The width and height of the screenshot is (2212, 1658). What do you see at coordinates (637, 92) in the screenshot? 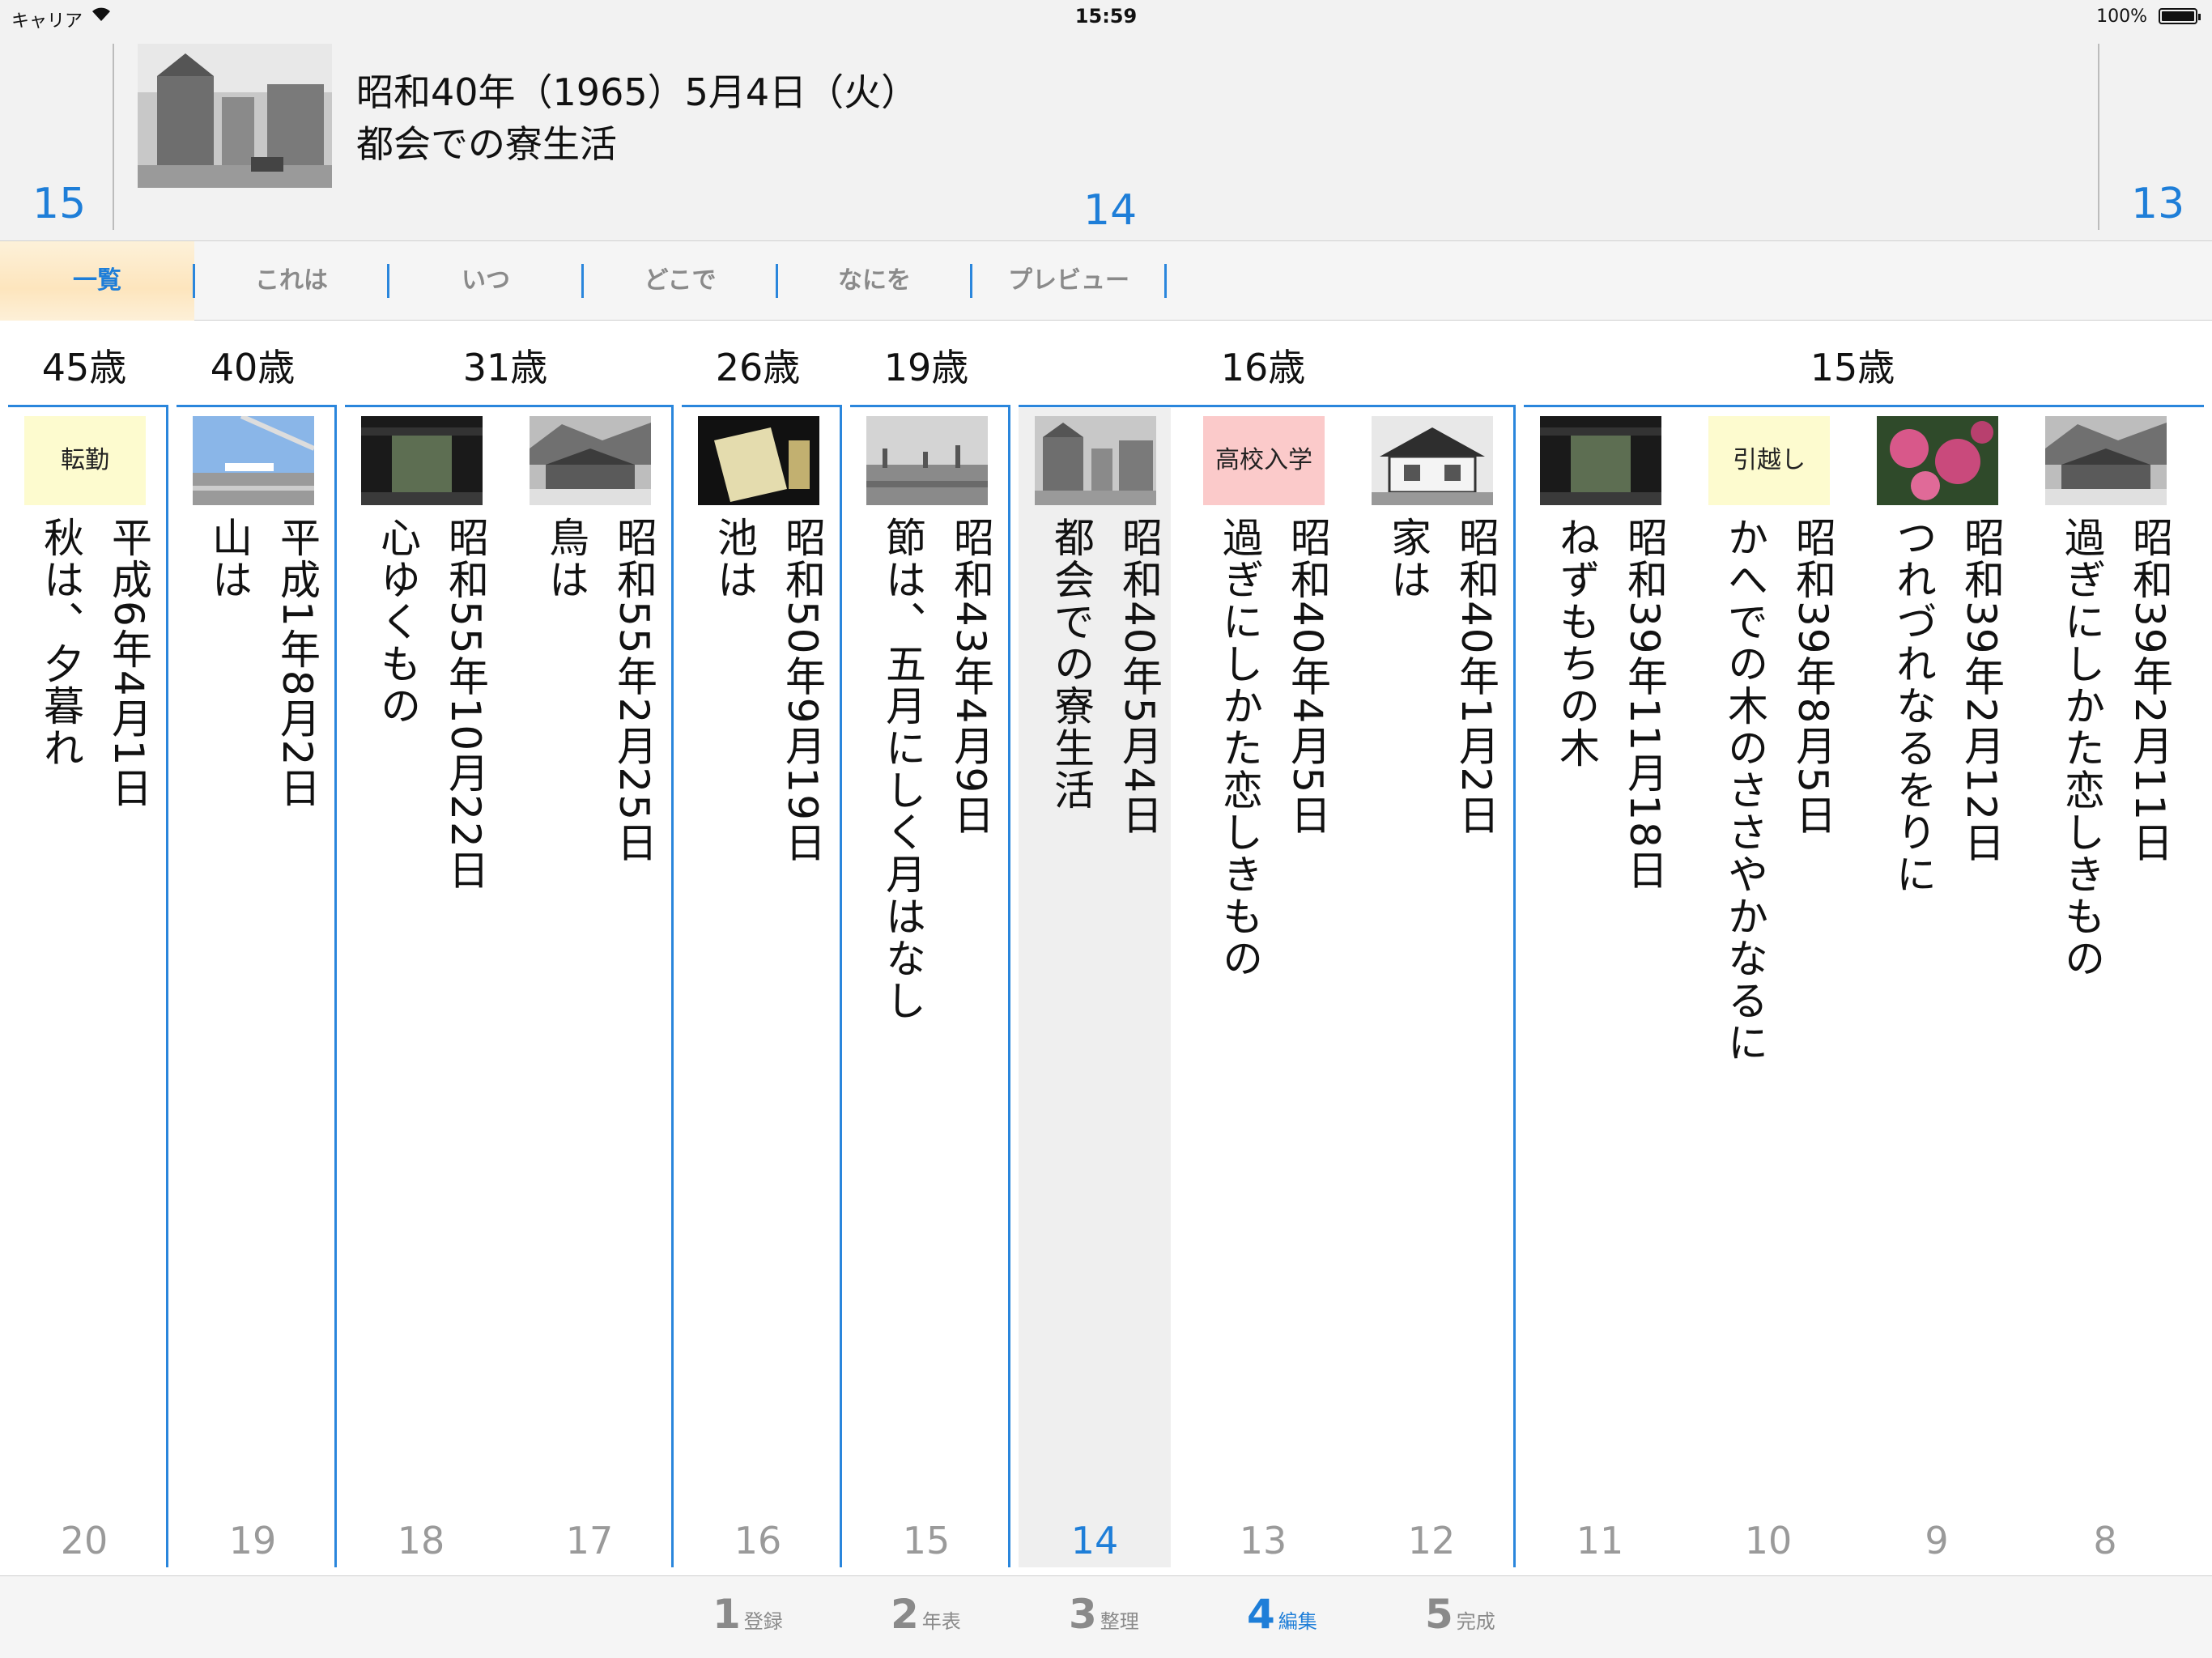
I see `entry-date: 昭和40年（1965）5月4日（火）` at bounding box center [637, 92].